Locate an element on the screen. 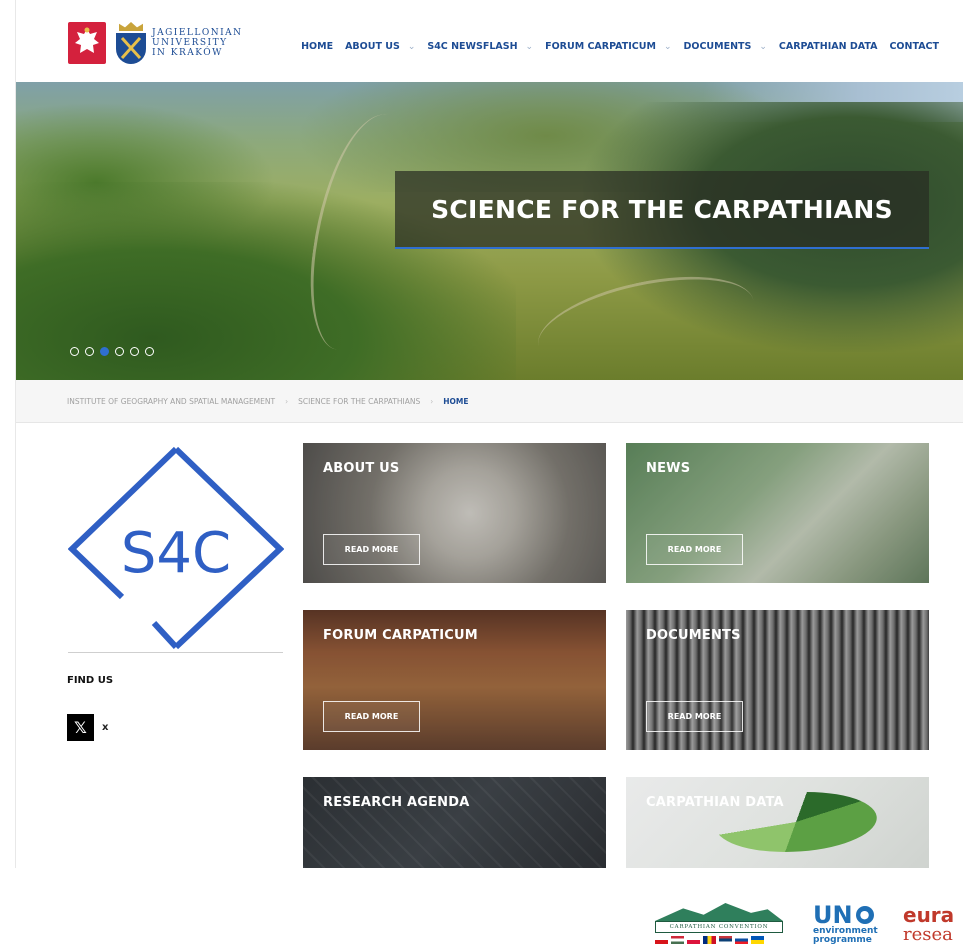 The width and height of the screenshot is (963, 948). carpathian-convention-logo: CARPATHIAN CONVENTION is located at coordinates (719, 925).